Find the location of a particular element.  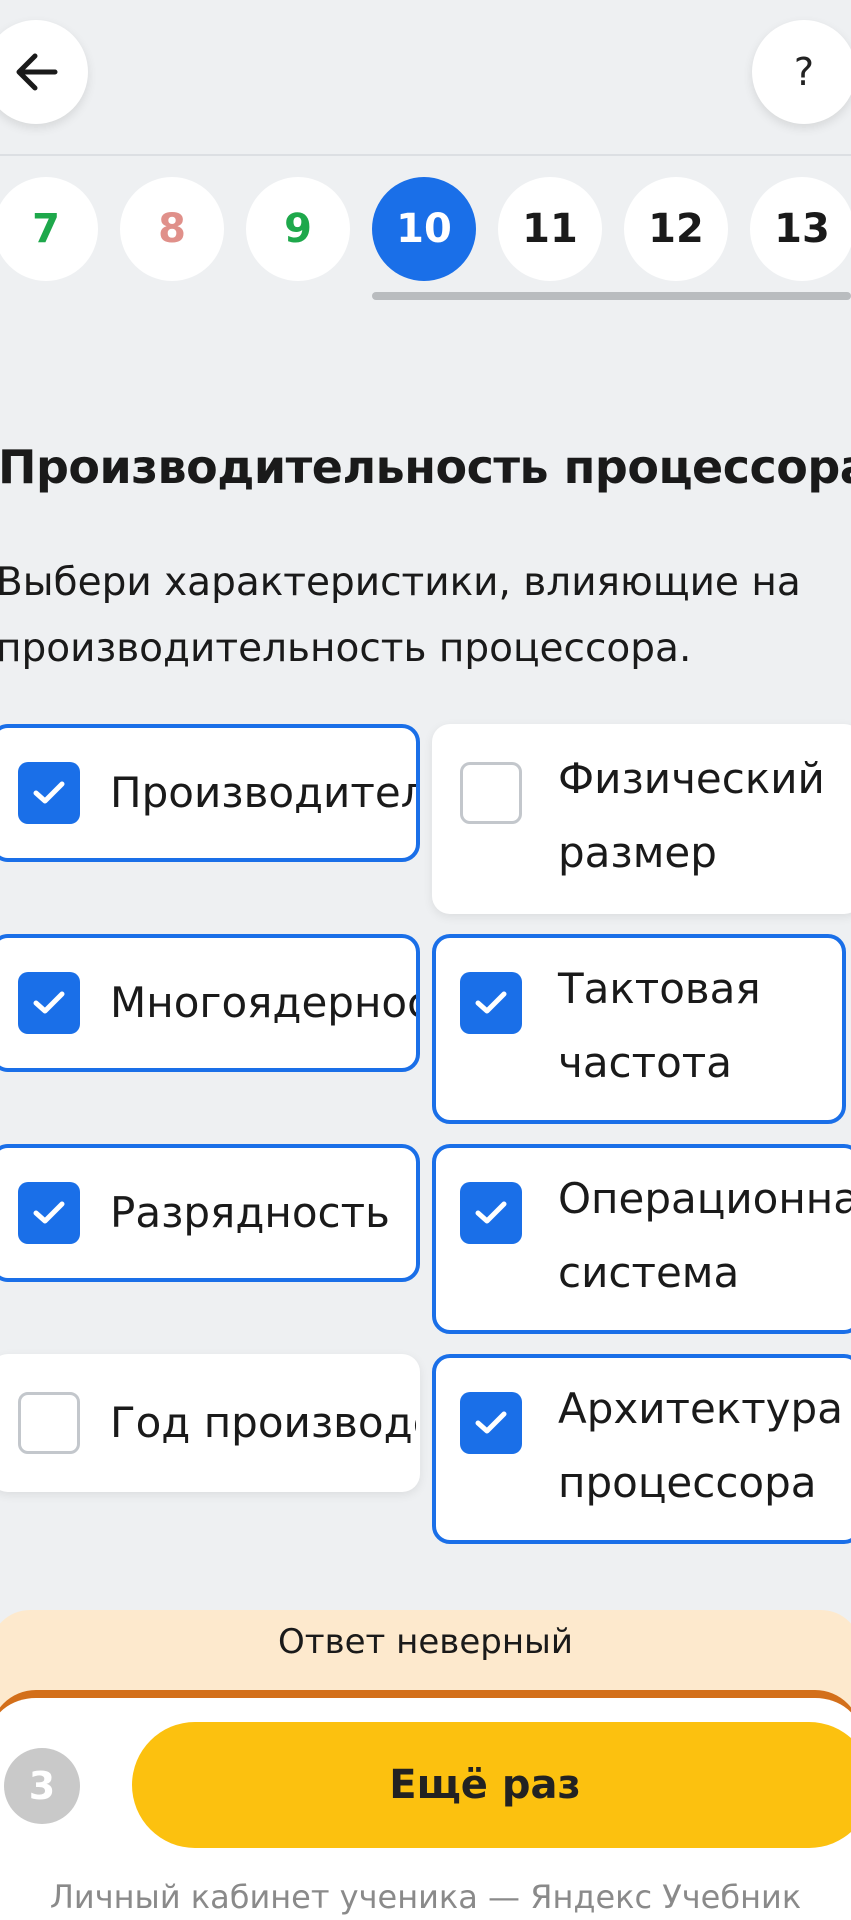

pager-item: 7 is located at coordinates (49, 229).